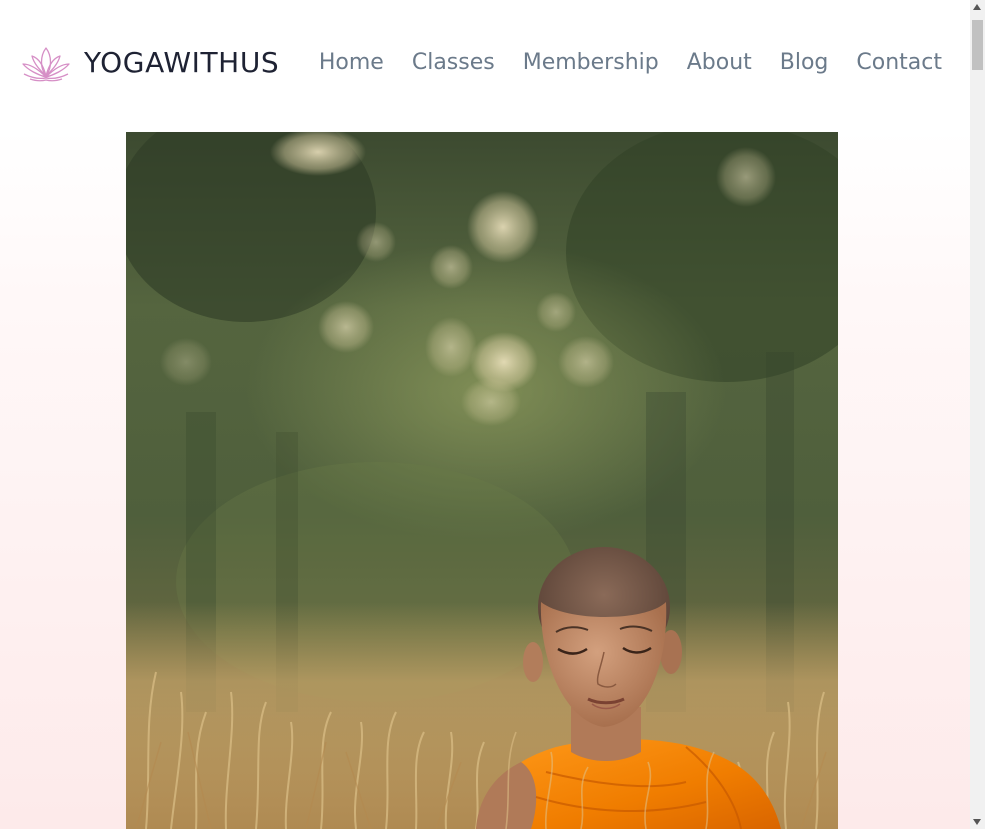 The height and width of the screenshot is (829, 985). I want to click on nav-item-blog: Blog, so click(804, 62).